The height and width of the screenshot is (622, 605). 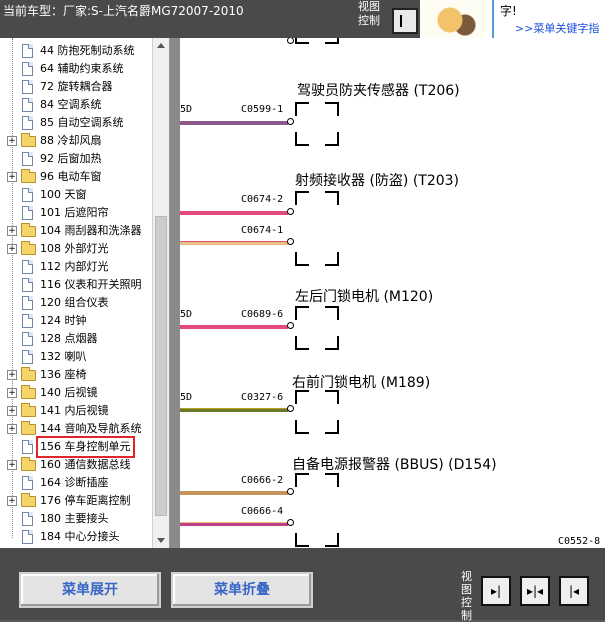 What do you see at coordinates (71, 140) in the screenshot?
I see `tree-item-label: 88 冷却风扇` at bounding box center [71, 140].